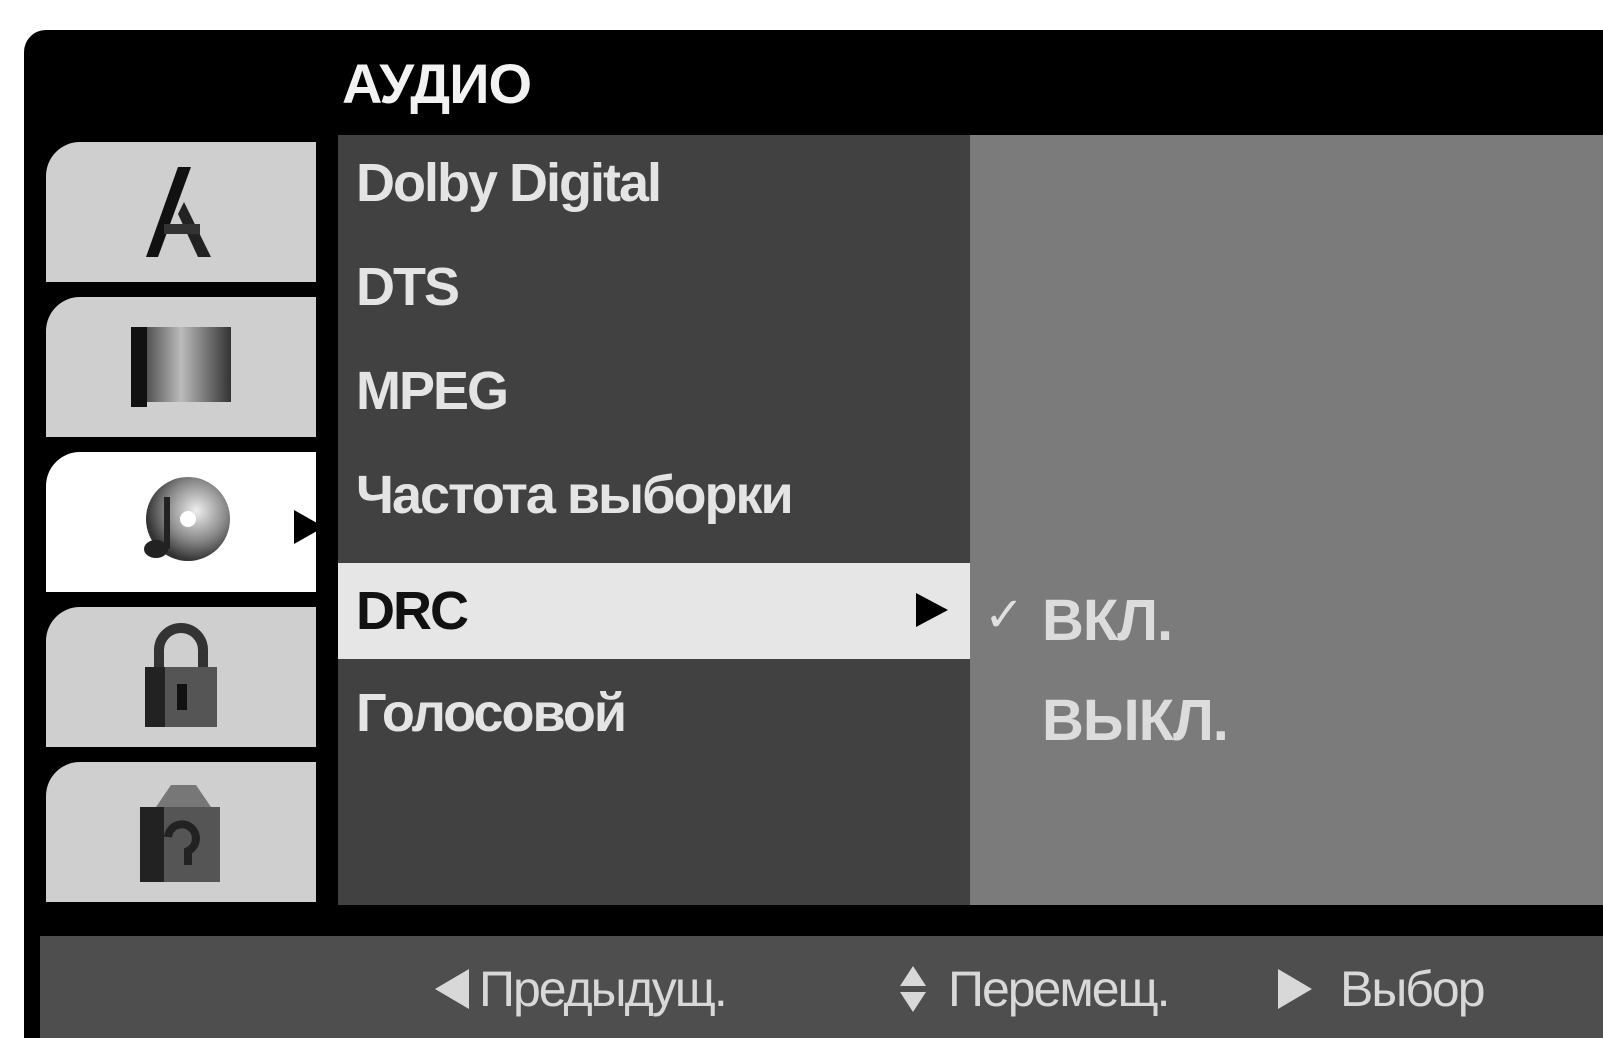 The width and height of the screenshot is (1603, 1038). I want to click on display-icon, so click(181, 367).